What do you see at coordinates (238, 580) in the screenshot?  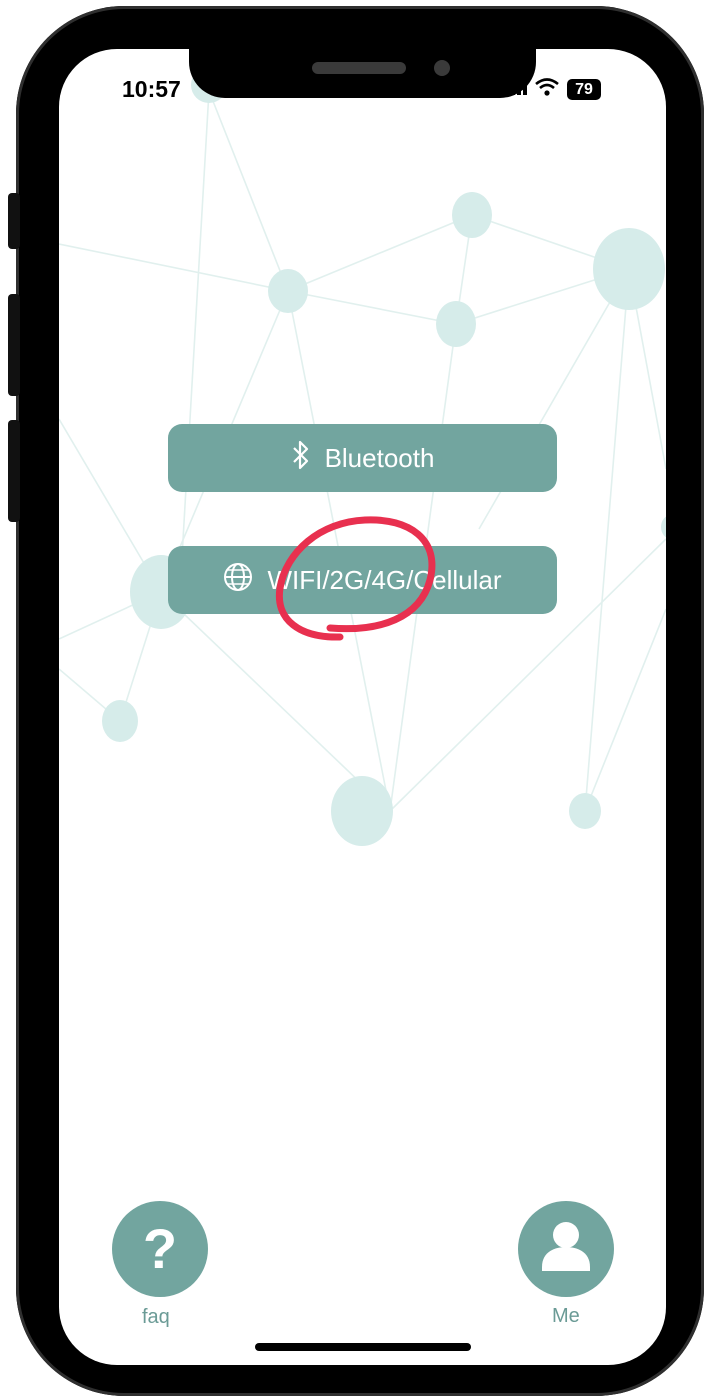 I see `globe-icon` at bounding box center [238, 580].